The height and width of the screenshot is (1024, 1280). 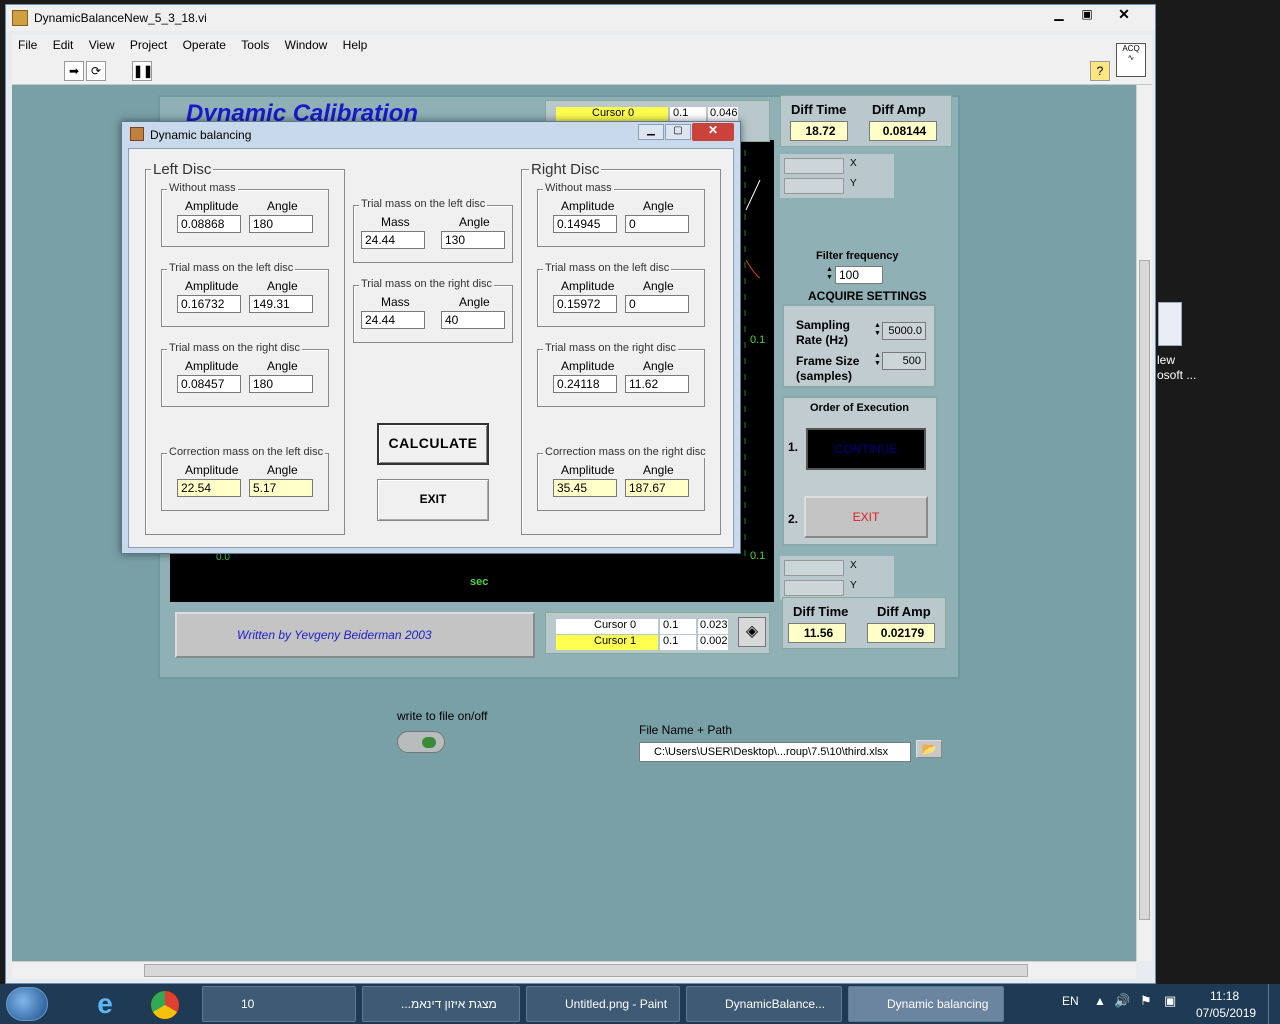 What do you see at coordinates (1274, 1004) in the screenshot?
I see `show-desktop-button` at bounding box center [1274, 1004].